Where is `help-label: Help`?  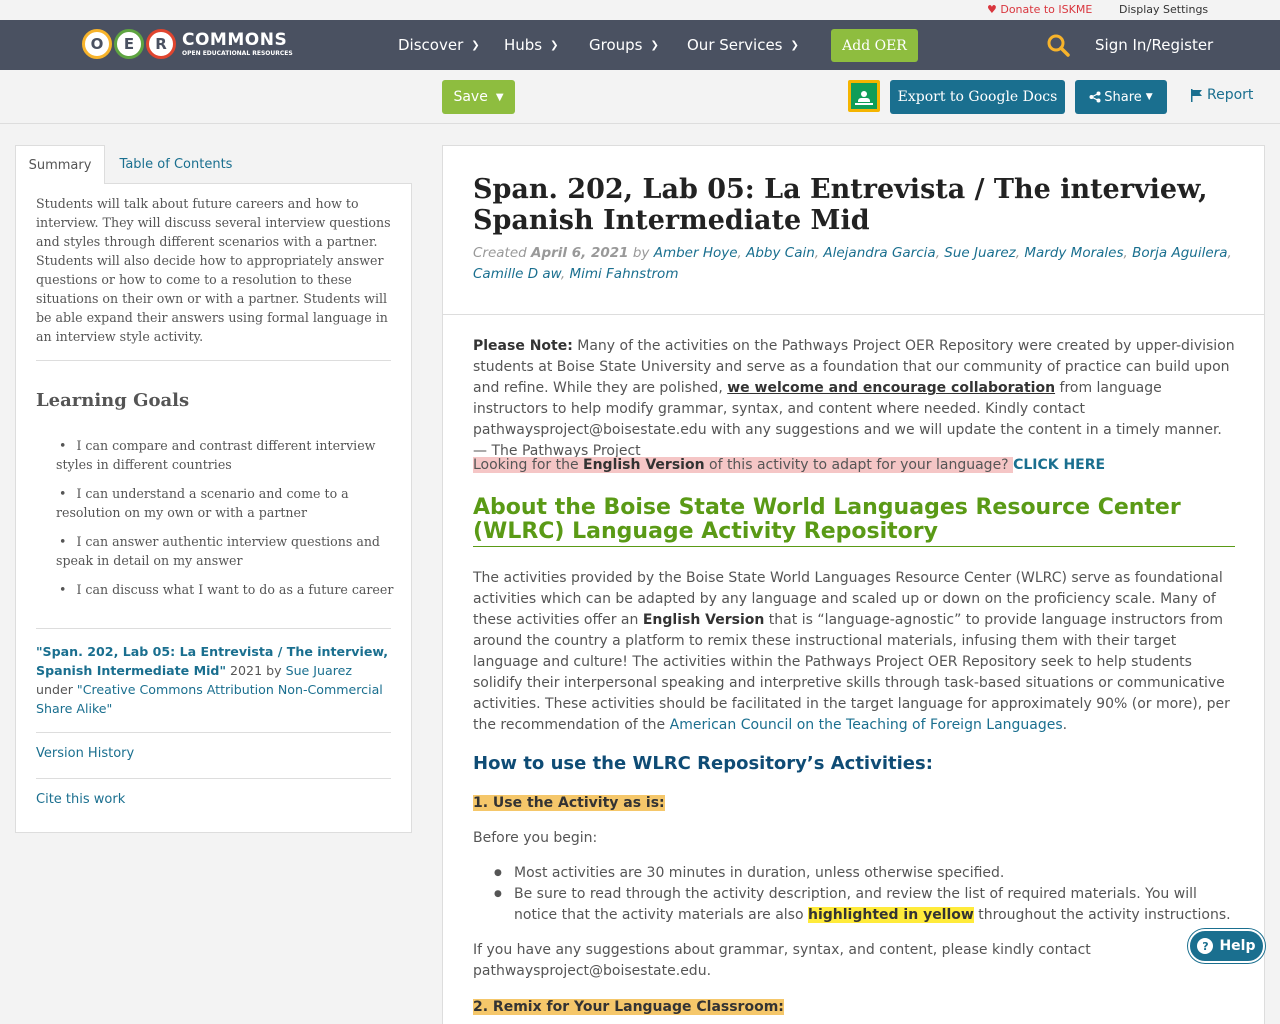 help-label: Help is located at coordinates (1237, 946).